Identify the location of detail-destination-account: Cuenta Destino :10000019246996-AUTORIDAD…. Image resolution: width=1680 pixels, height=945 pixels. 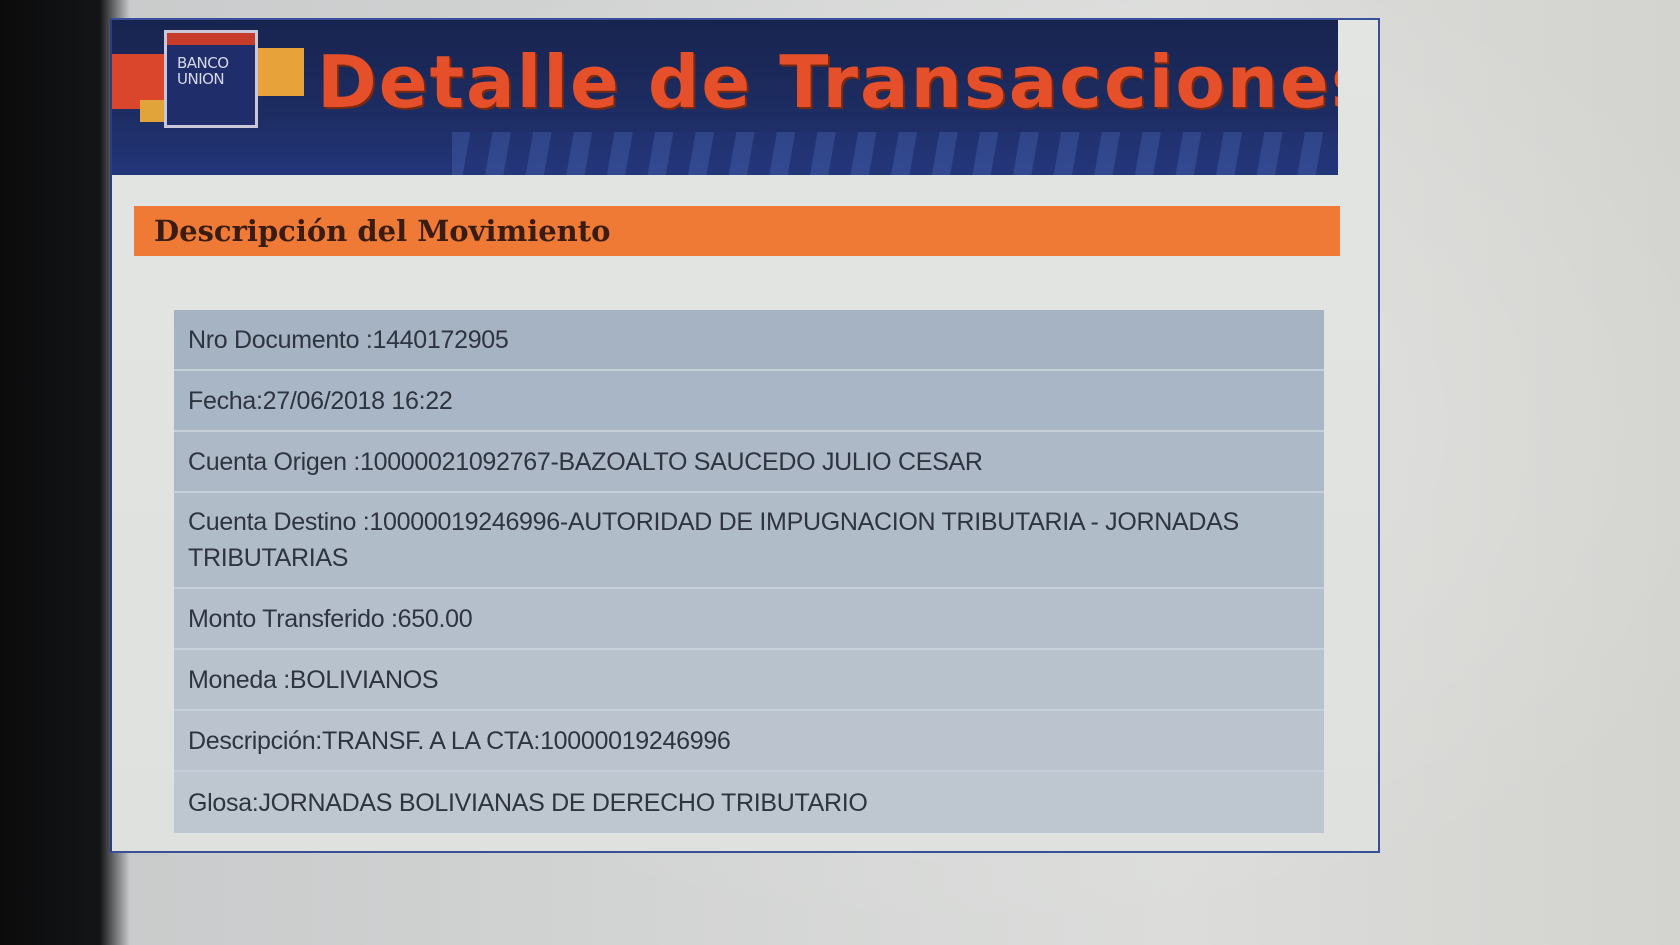
(749, 541).